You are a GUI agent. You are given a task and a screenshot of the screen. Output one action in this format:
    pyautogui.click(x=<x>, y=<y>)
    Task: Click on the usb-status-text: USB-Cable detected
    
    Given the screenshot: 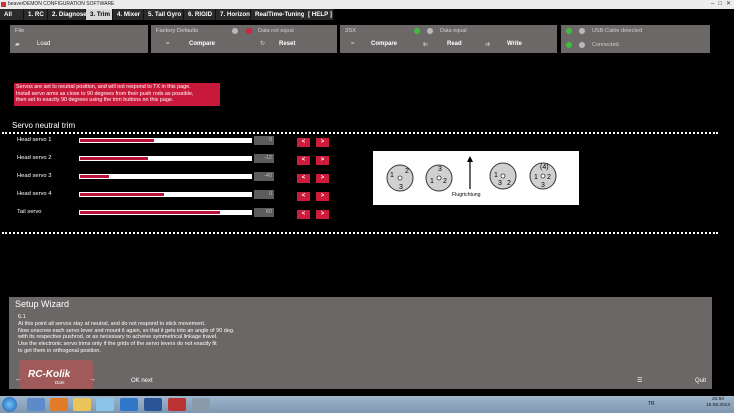 What is the action you would take?
    pyautogui.click(x=617, y=31)
    